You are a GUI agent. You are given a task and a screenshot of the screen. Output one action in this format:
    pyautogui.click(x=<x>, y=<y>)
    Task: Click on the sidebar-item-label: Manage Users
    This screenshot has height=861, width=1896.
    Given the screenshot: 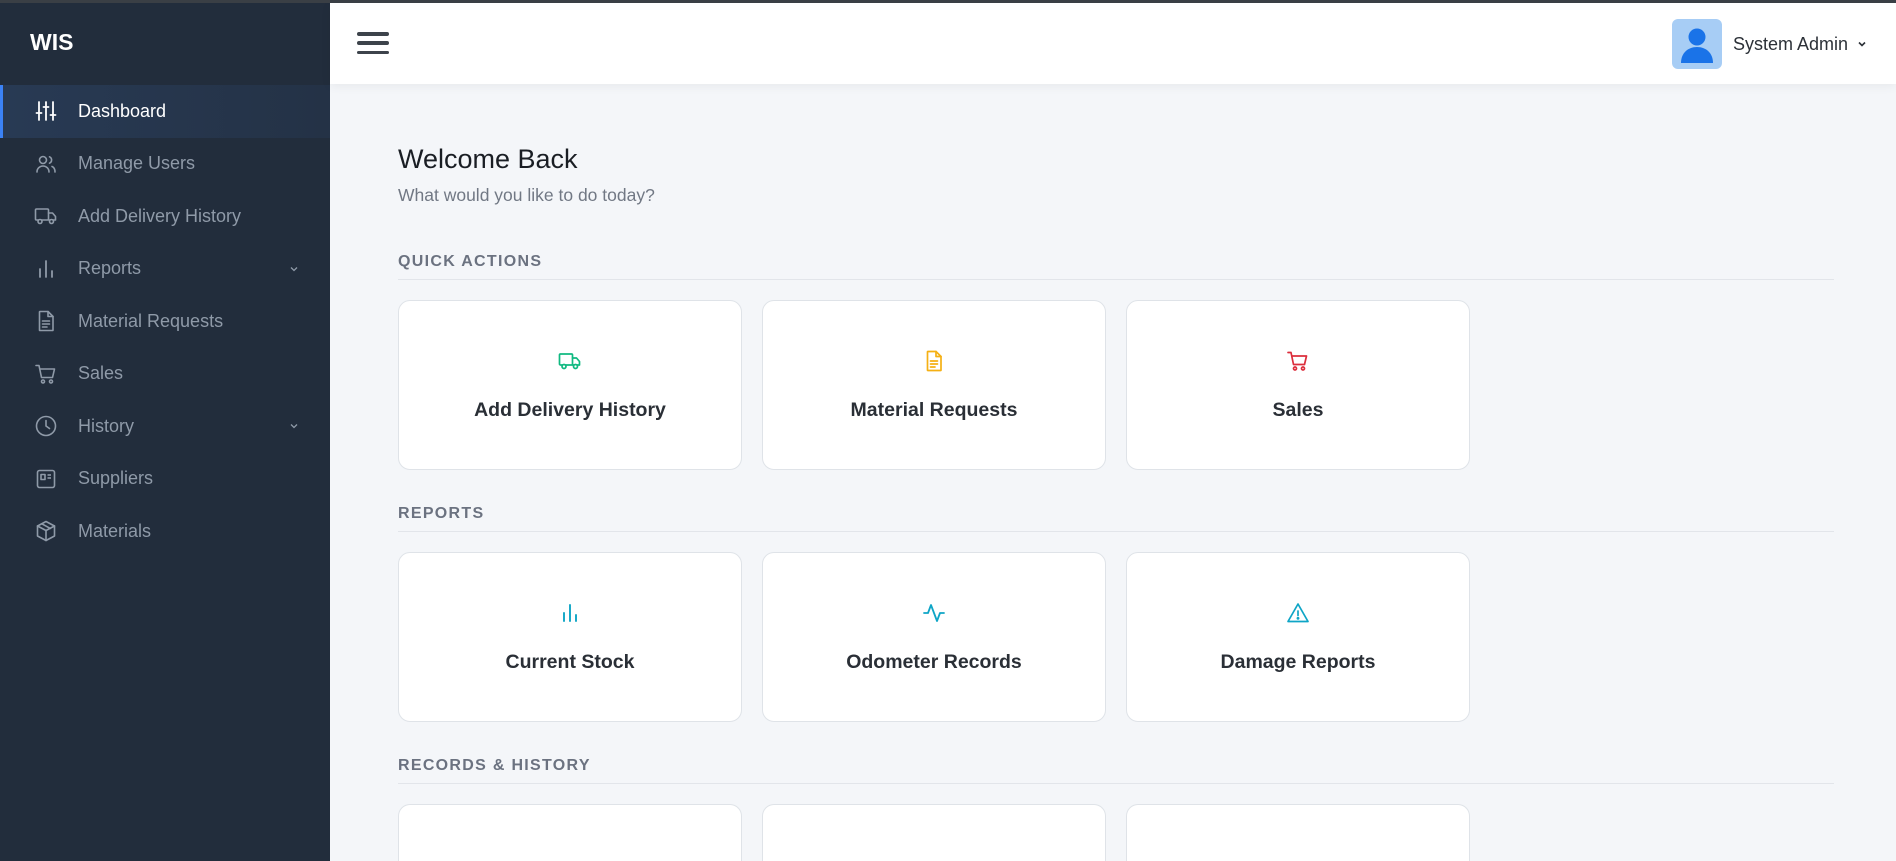 What is the action you would take?
    pyautogui.click(x=137, y=163)
    